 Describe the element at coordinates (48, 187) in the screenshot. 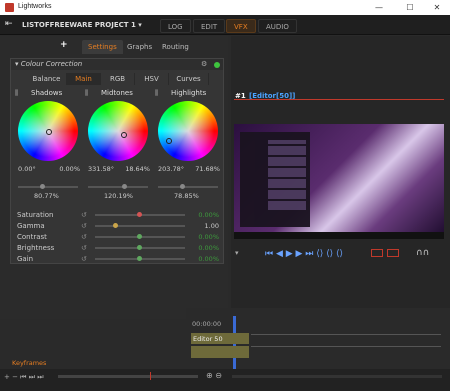

I see `wheel-shadows-level-slider` at that location.